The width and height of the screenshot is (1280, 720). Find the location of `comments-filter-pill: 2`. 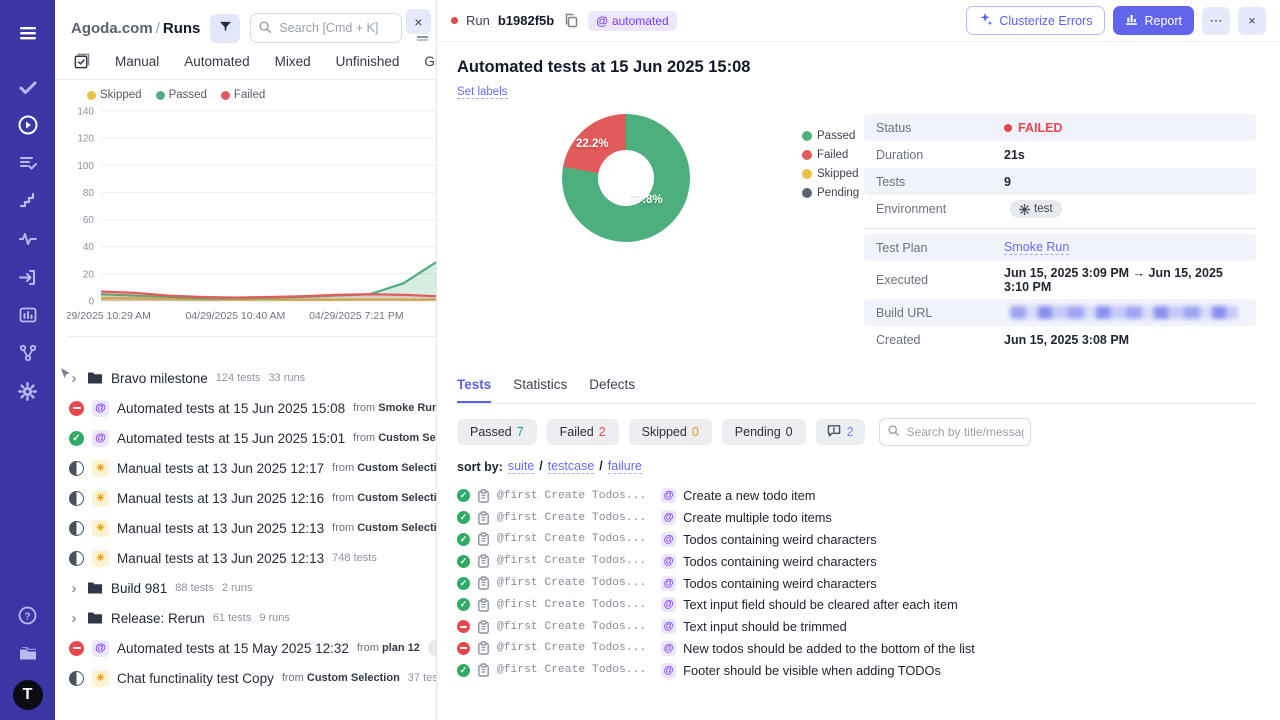

comments-filter-pill: 2 is located at coordinates (840, 432).